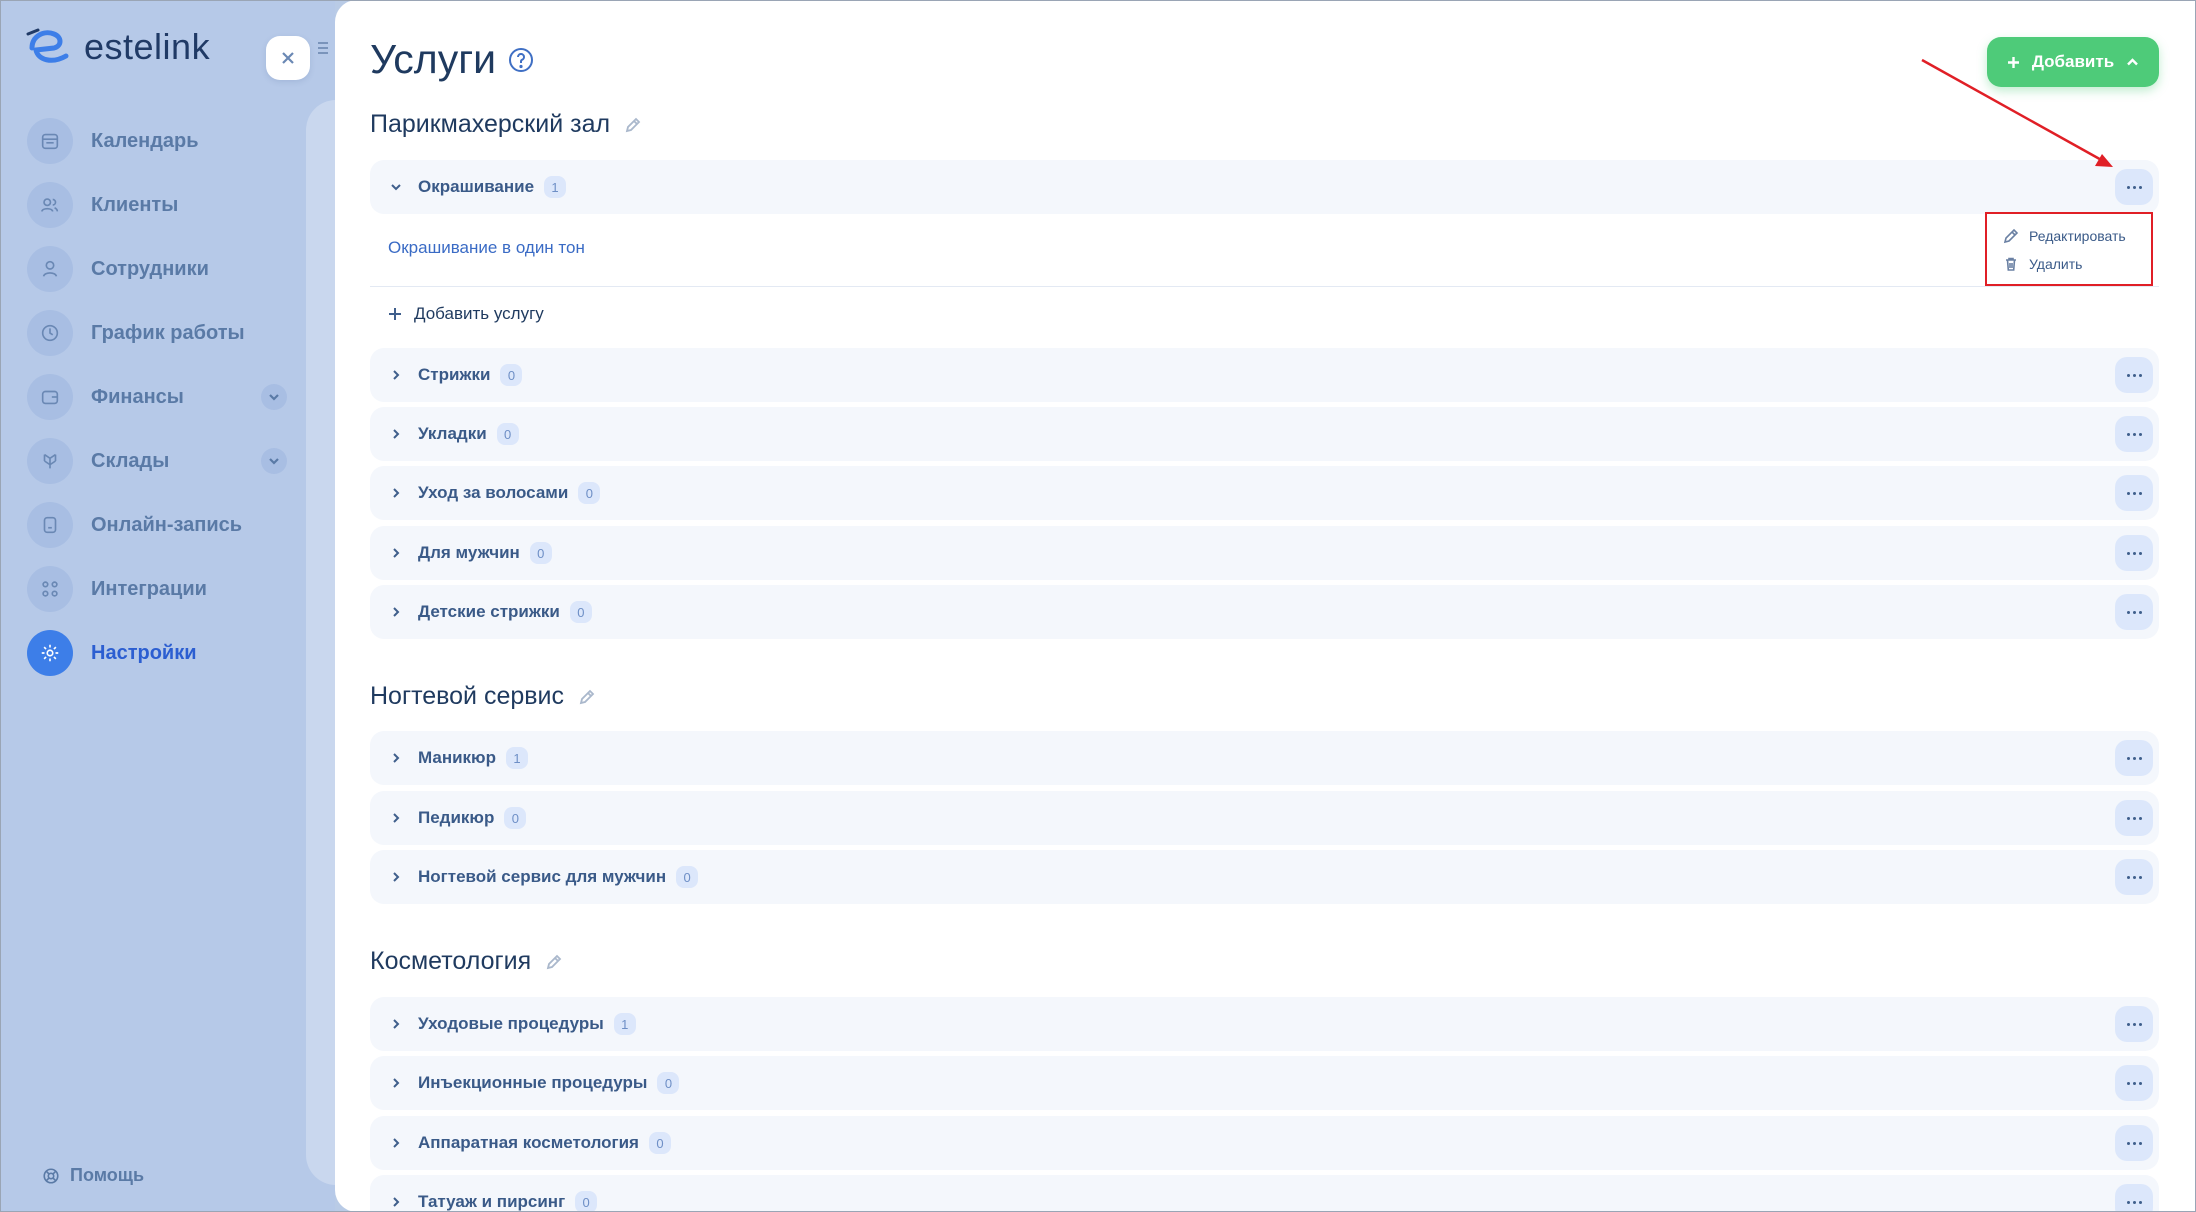 Image resolution: width=2196 pixels, height=1212 pixels. I want to click on category-row: Для мужчин 0, so click(1264, 553).